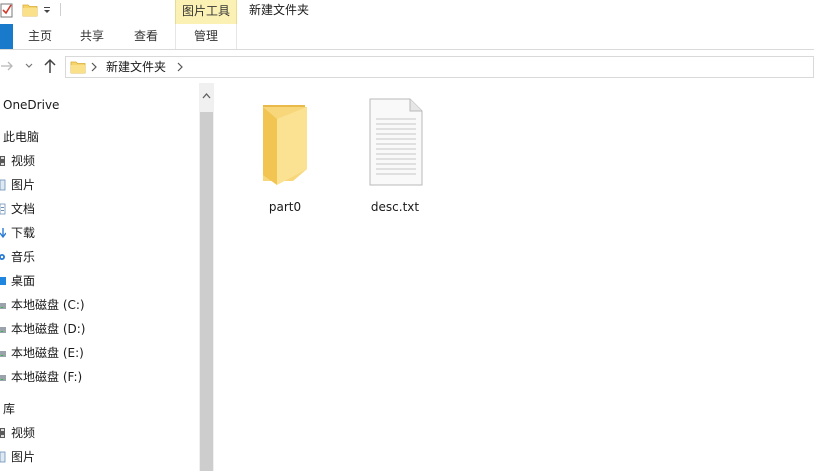 The image size is (814, 471). I want to click on nav-item-label: 本地磁盘 (D:), so click(48, 329).